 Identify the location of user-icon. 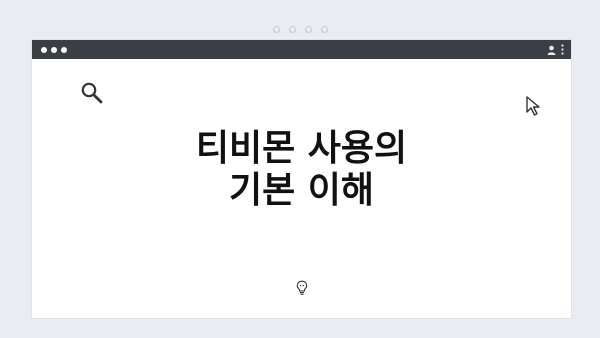
(551, 50).